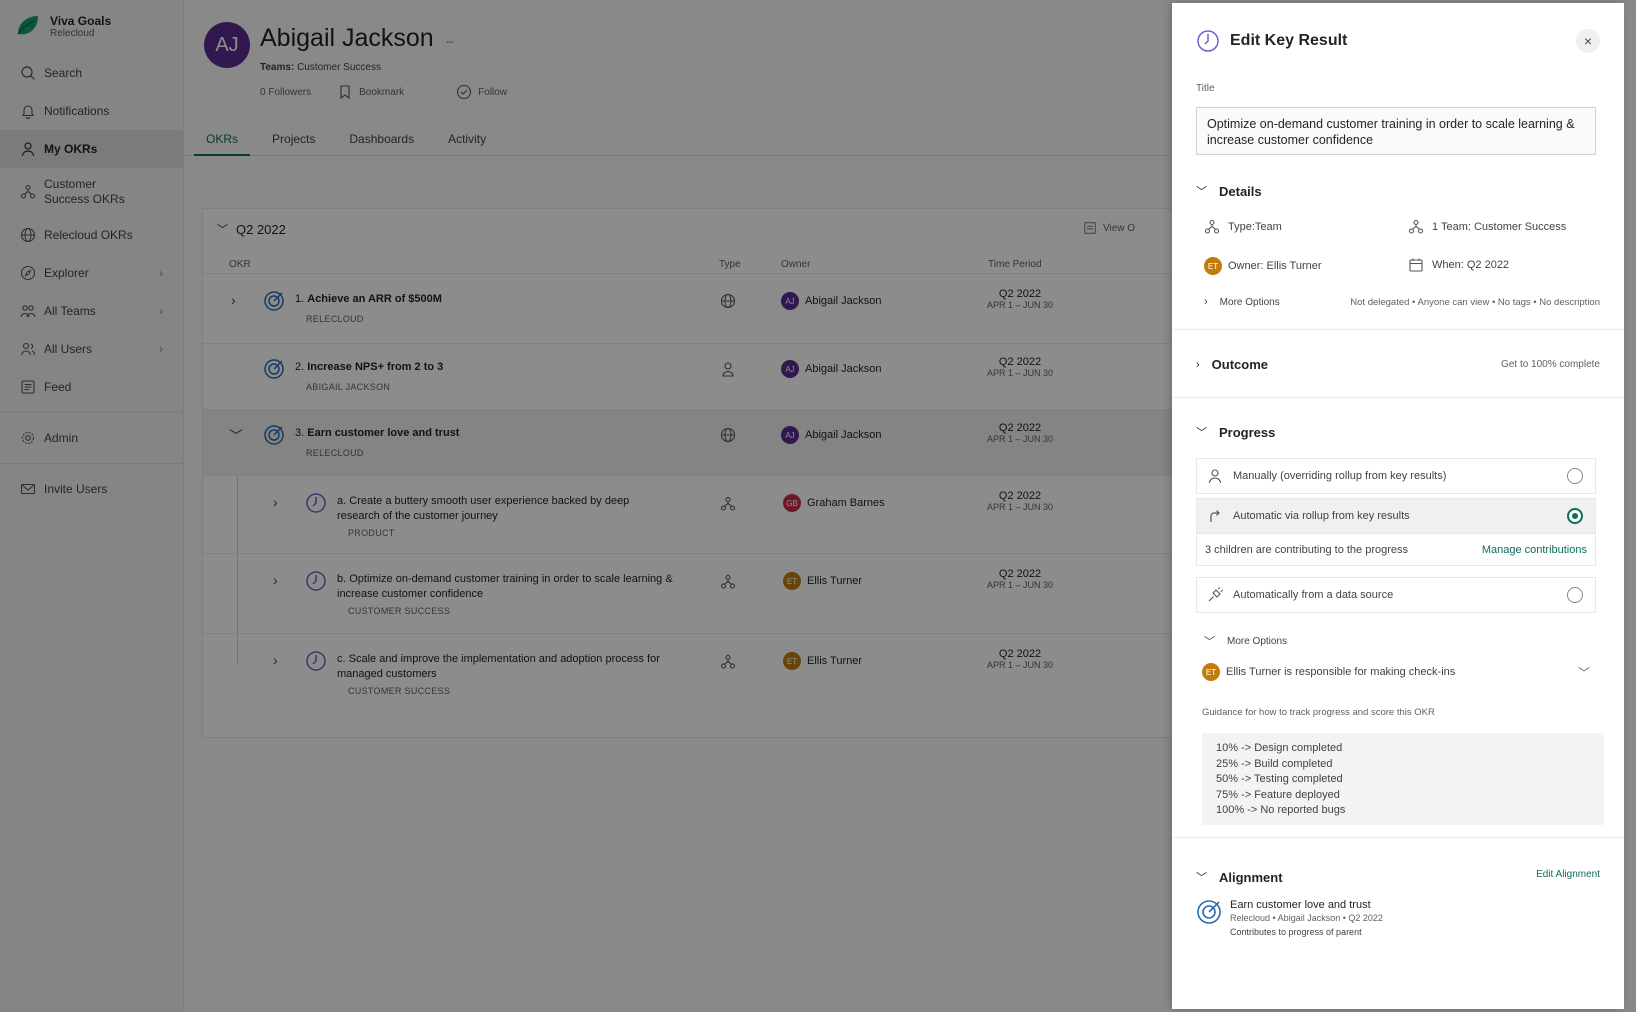  Describe the element at coordinates (1240, 364) in the screenshot. I see `outcome-heading: Outcome` at that location.